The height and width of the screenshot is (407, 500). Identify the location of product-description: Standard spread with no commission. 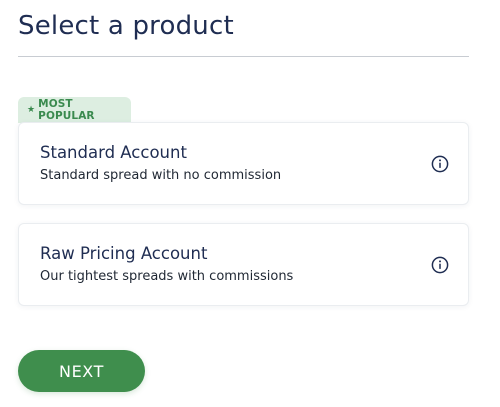
(161, 175).